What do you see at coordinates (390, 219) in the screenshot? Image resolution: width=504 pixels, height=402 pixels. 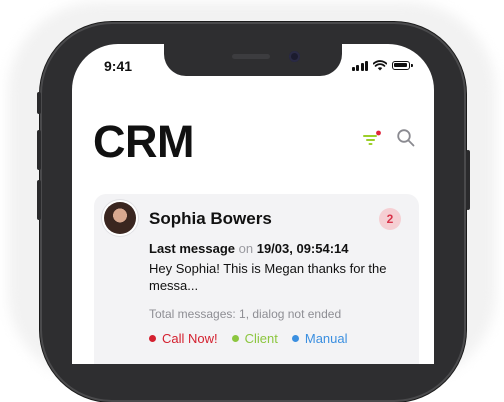 I see `unread-badge: 2` at bounding box center [390, 219].